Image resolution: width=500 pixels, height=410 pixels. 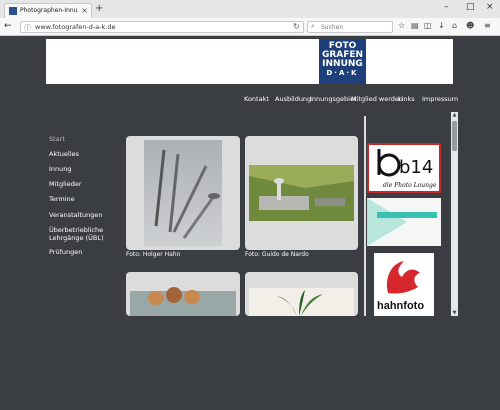 What do you see at coordinates (75, 27) in the screenshot?
I see `url-text: www.fotografen-d-a-k.de` at bounding box center [75, 27].